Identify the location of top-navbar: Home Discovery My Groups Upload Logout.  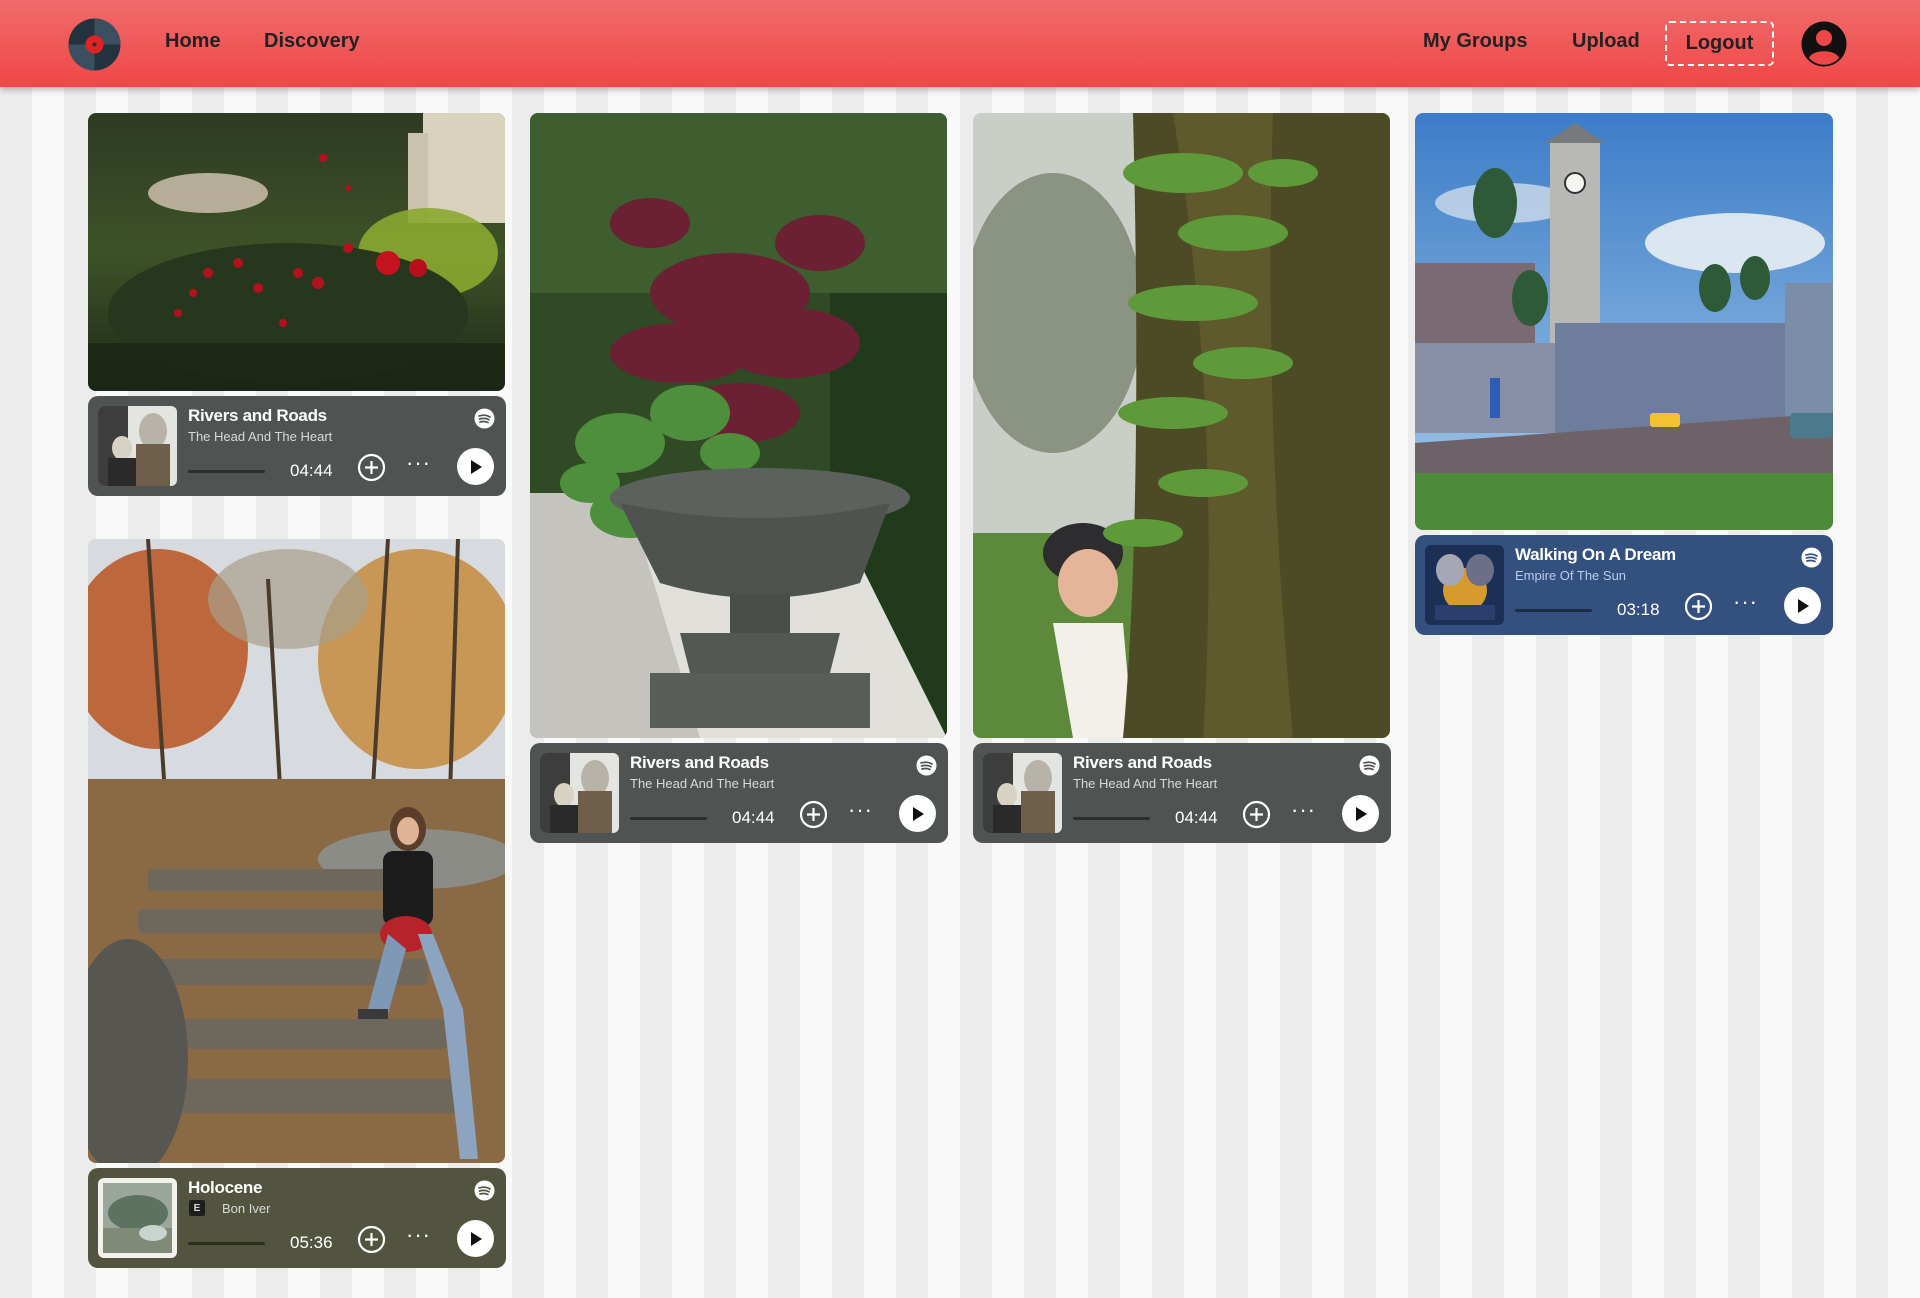
(960, 43).